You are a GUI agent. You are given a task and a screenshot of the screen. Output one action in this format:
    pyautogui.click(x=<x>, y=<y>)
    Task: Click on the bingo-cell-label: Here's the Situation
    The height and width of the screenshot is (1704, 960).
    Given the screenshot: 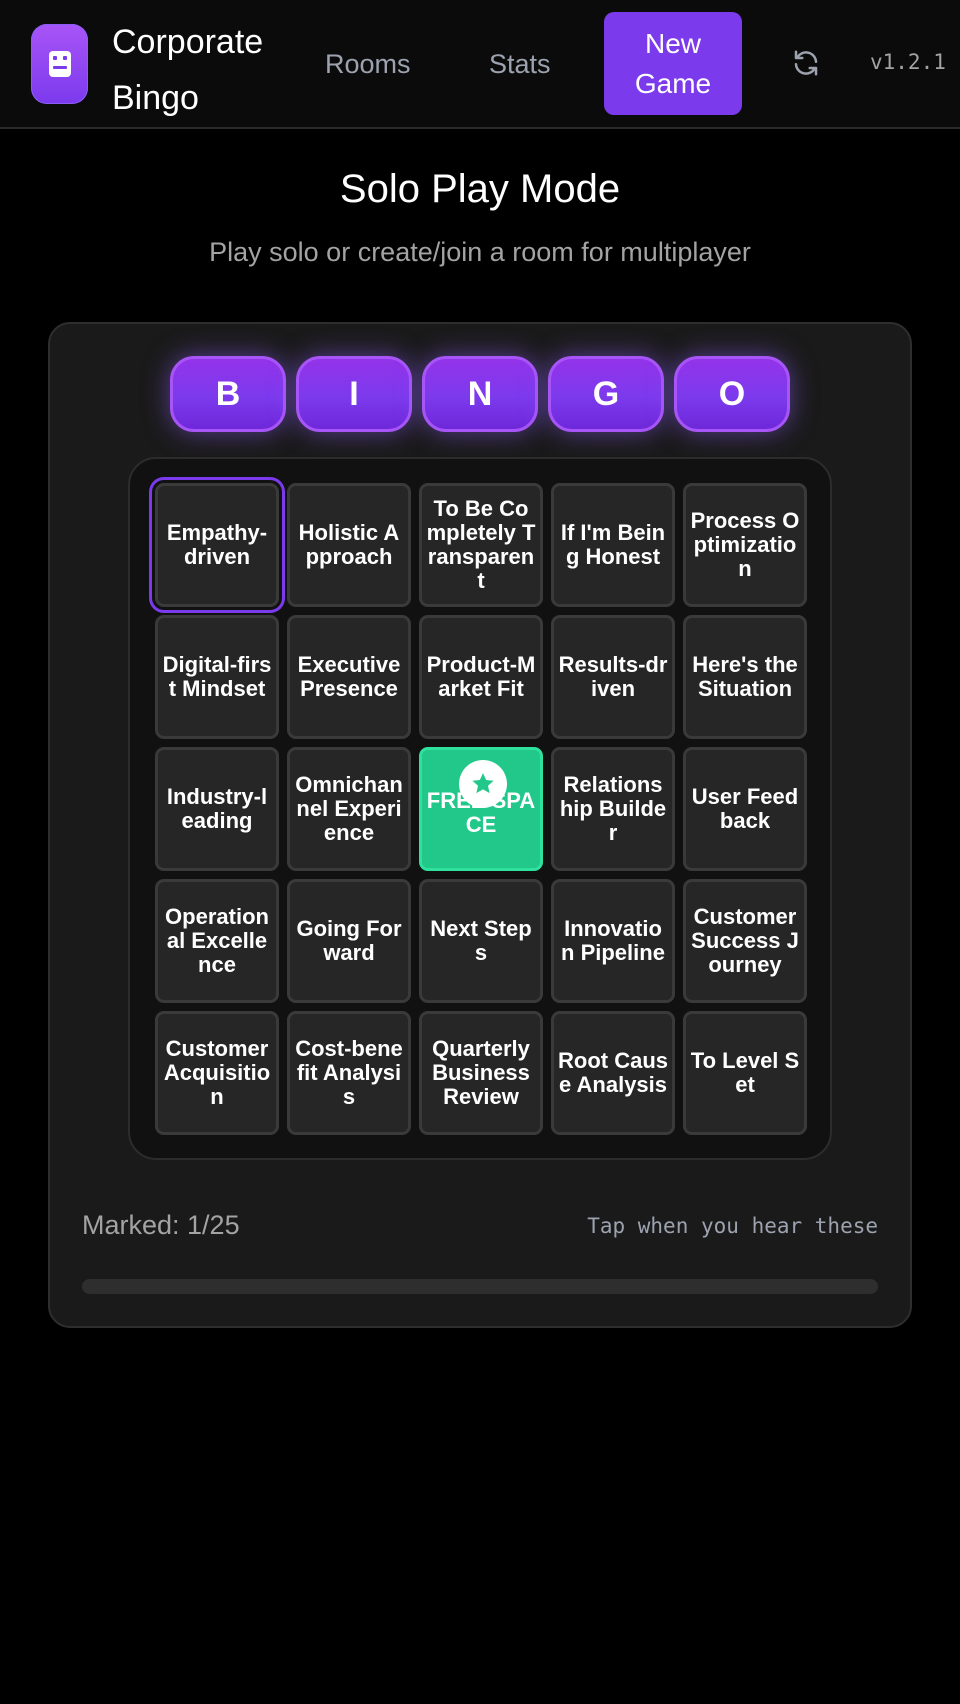 What is the action you would take?
    pyautogui.click(x=745, y=676)
    